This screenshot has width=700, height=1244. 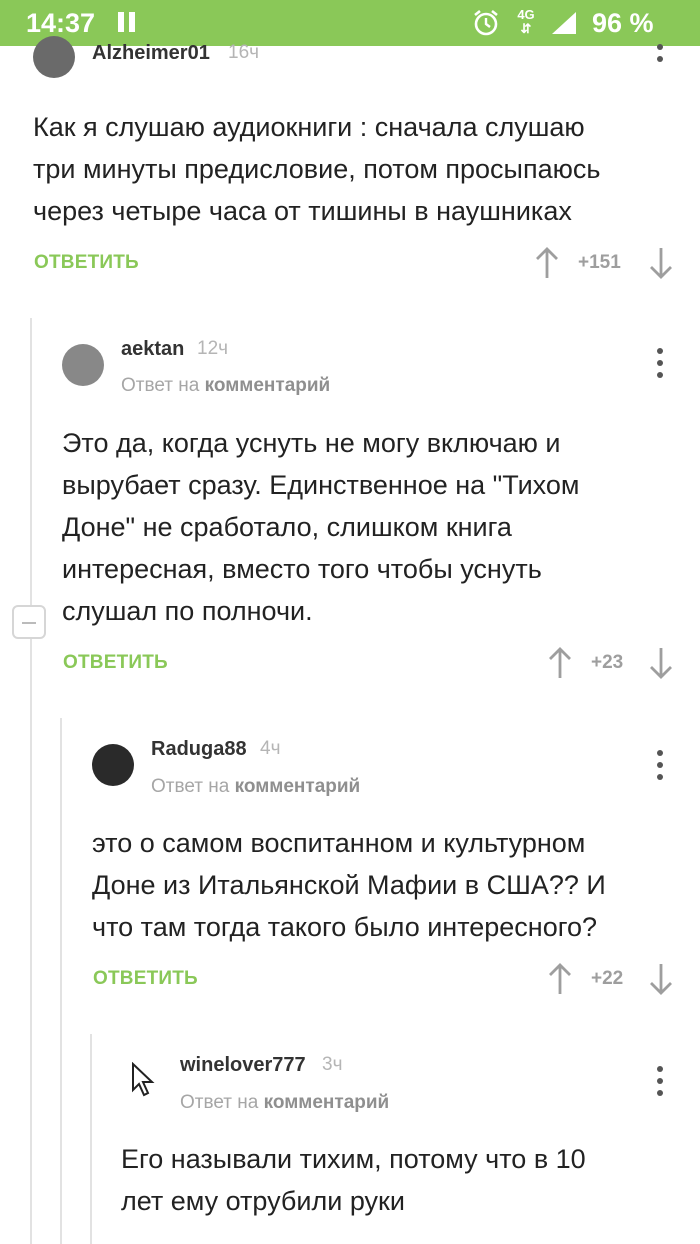 What do you see at coordinates (243, 1065) in the screenshot?
I see `comment-author: winelover777` at bounding box center [243, 1065].